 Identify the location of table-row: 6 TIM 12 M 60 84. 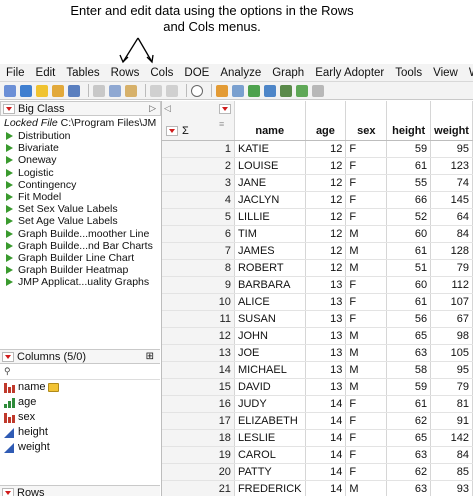
(317, 234).